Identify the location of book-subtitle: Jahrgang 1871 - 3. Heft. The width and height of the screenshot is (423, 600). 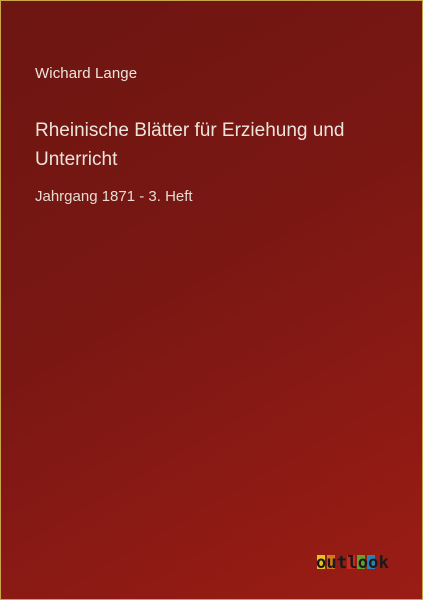
(114, 196).